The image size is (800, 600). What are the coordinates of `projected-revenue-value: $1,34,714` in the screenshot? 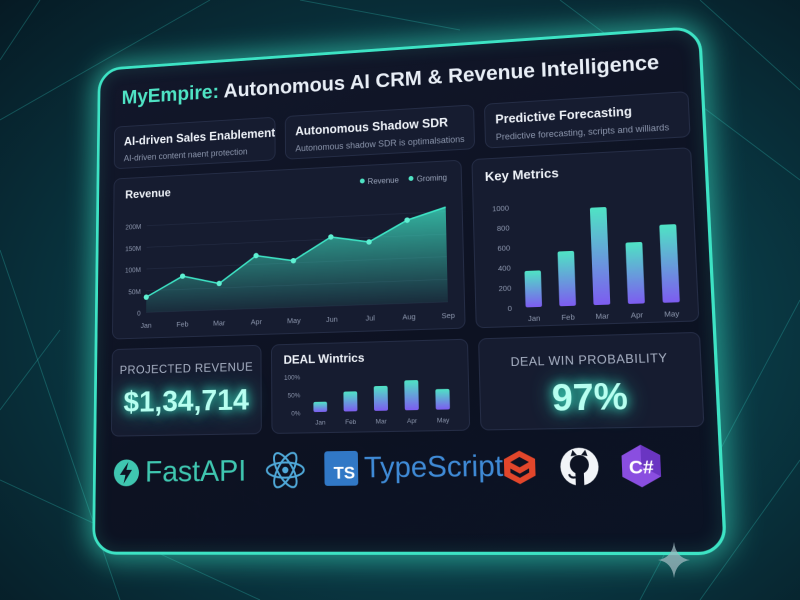 It's located at (186, 401).